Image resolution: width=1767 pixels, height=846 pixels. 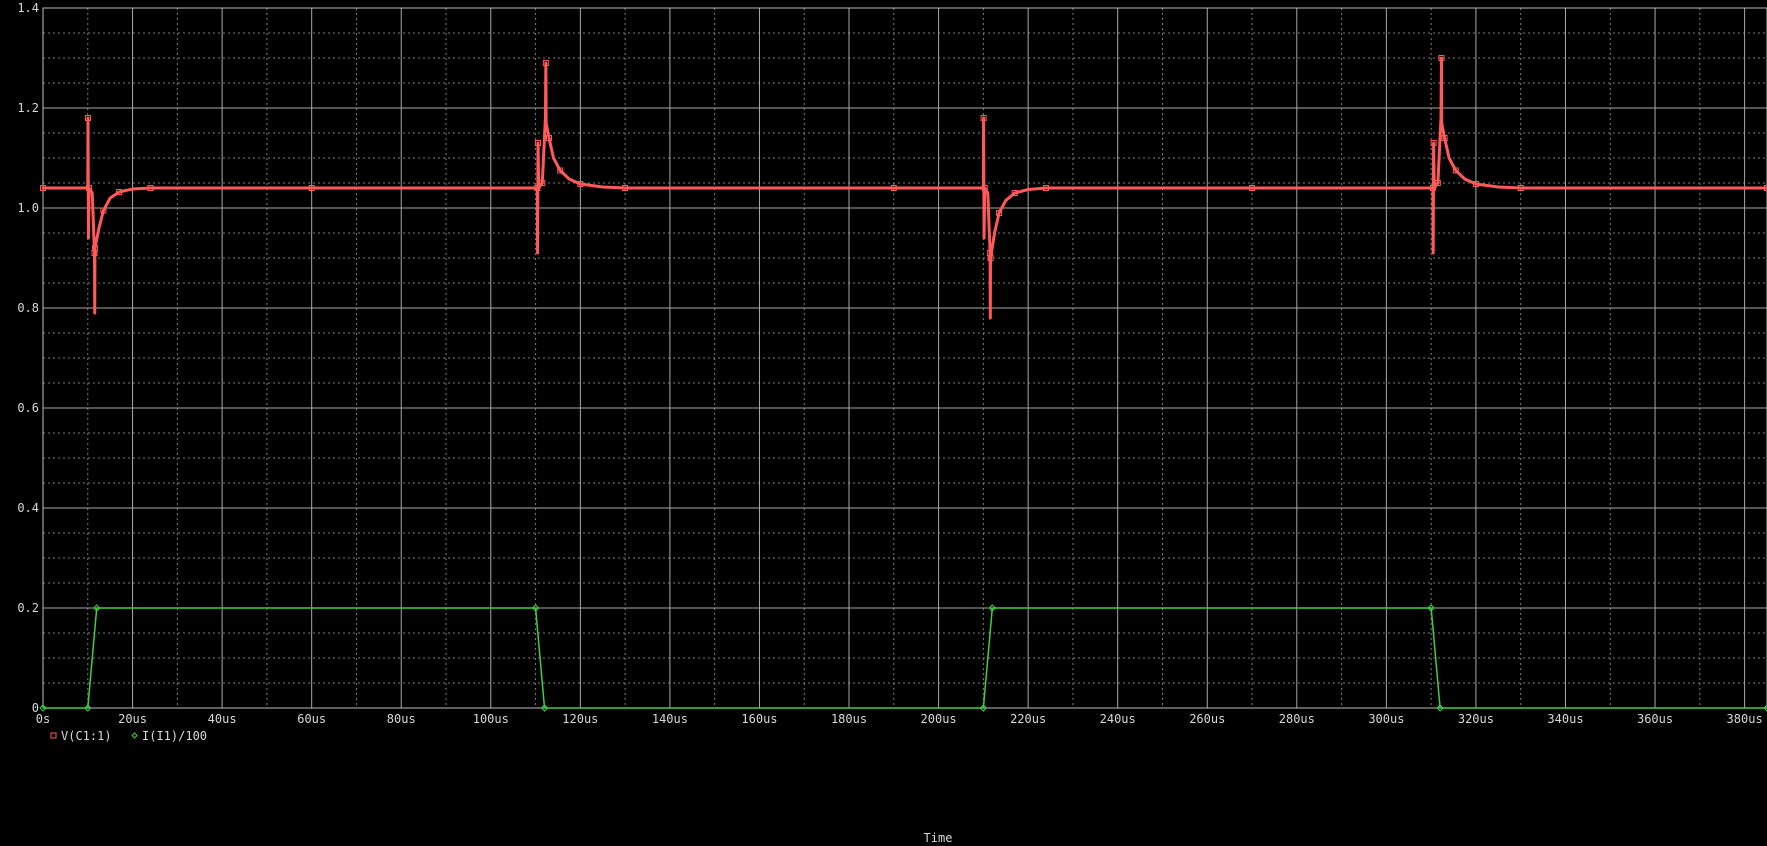 What do you see at coordinates (86, 736) in the screenshot?
I see `legend-voltage: V(C1:1)` at bounding box center [86, 736].